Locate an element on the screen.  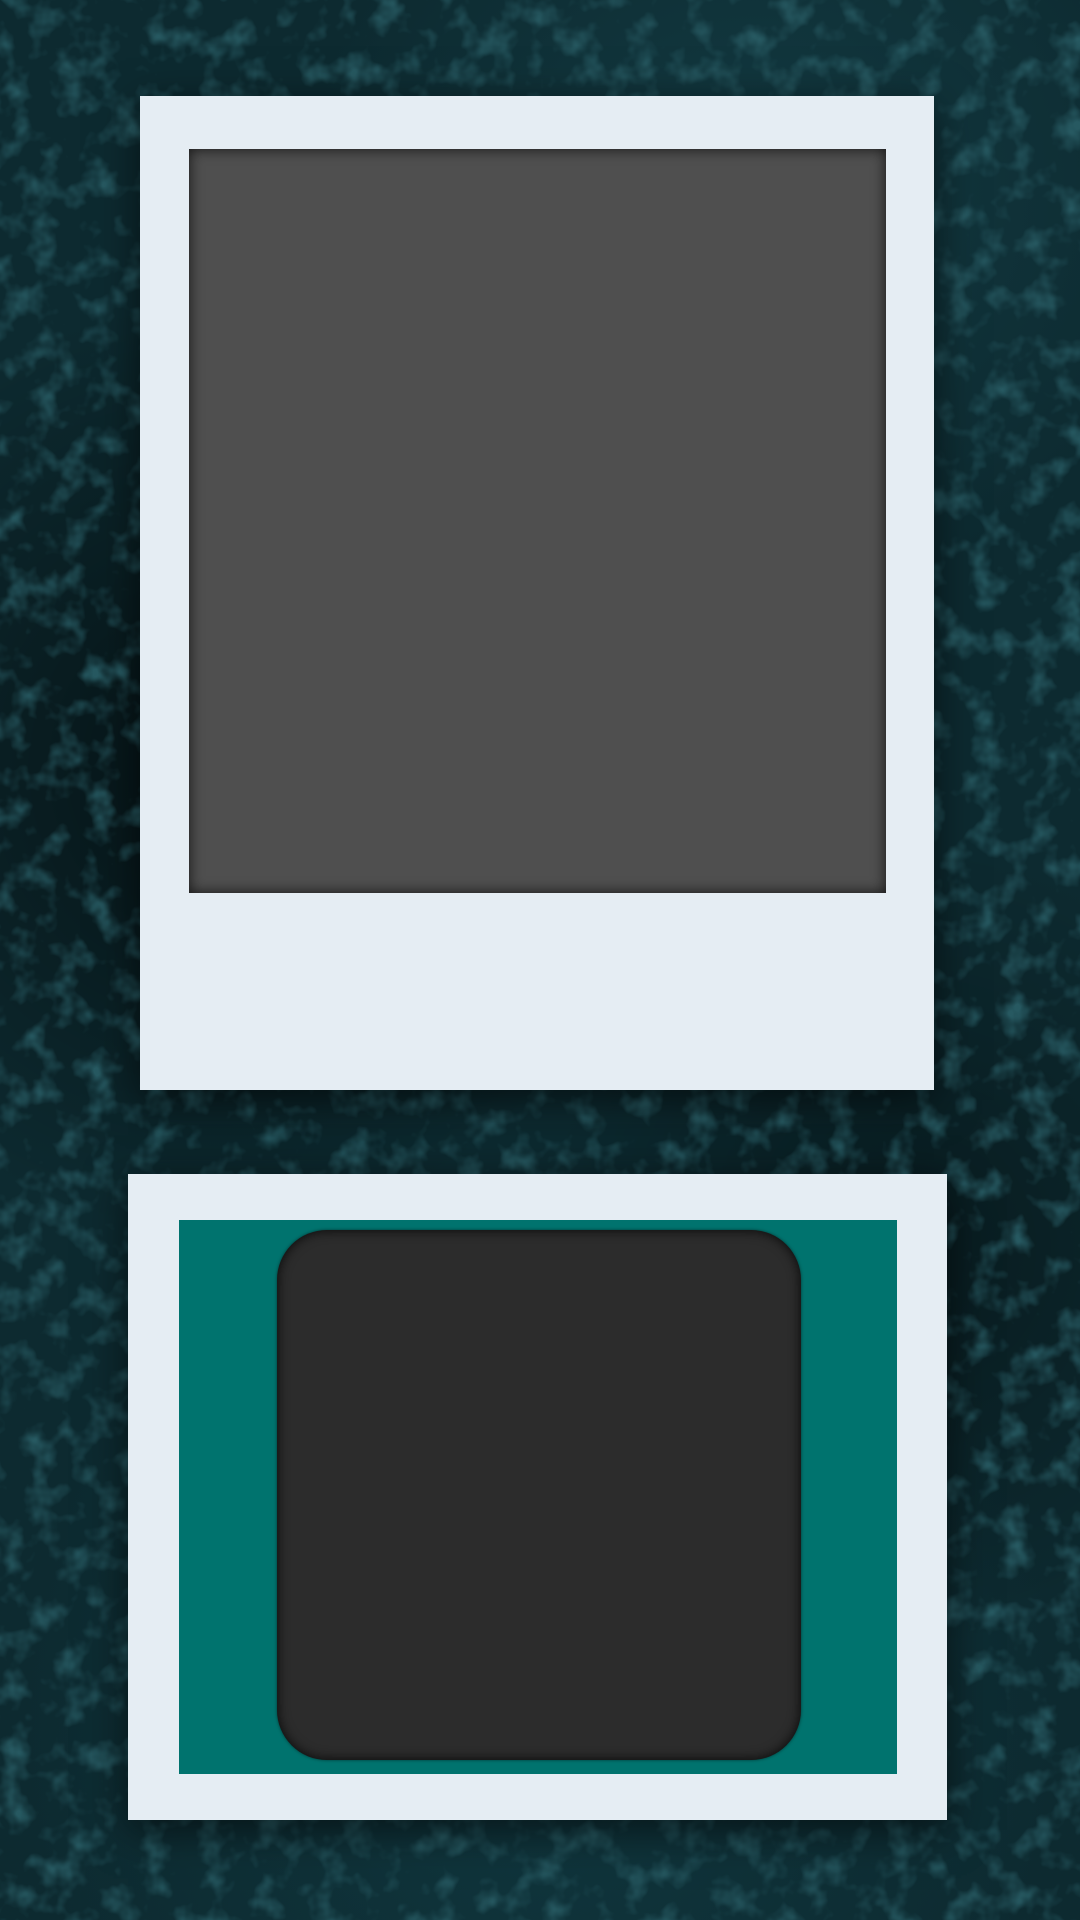
screen-placeholder is located at coordinates (539, 1495).